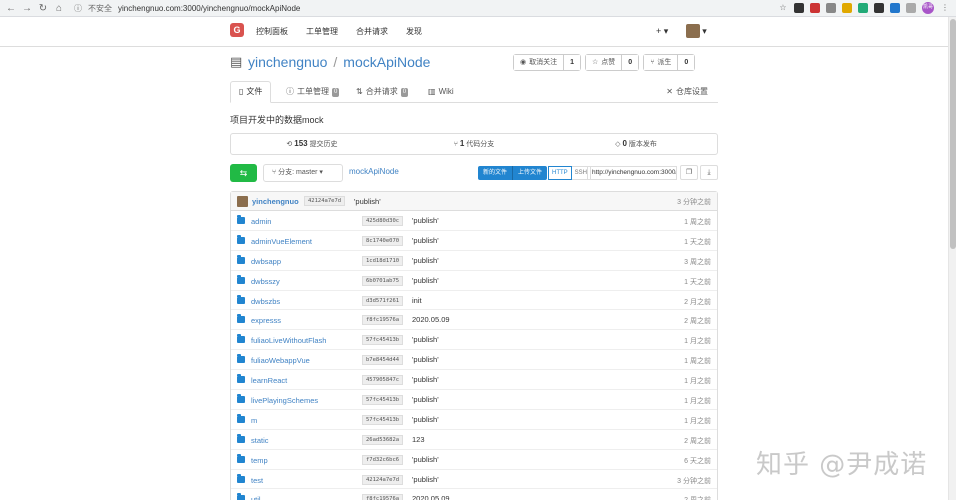 Image resolution: width=956 pixels, height=500 pixels. I want to click on file-name-link: admin, so click(261, 221).